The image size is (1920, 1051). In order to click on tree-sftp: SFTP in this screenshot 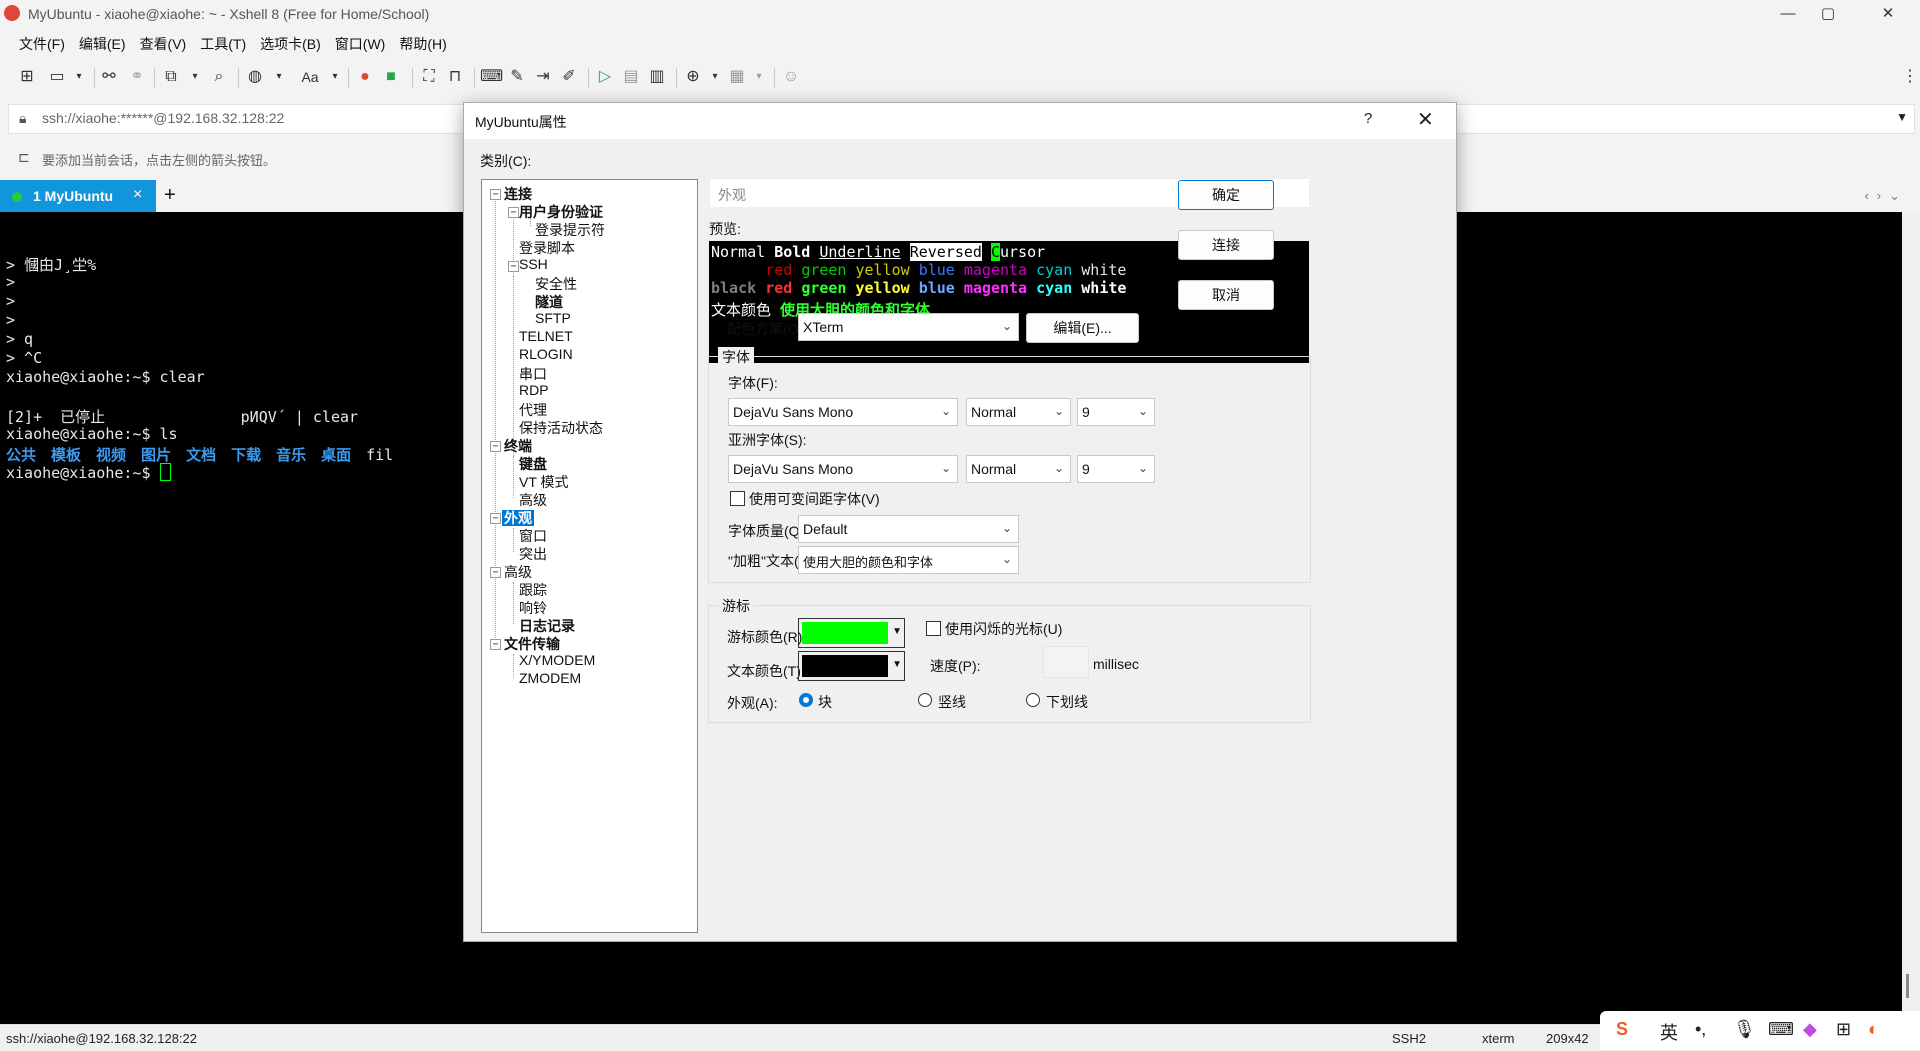, I will do `click(553, 318)`.